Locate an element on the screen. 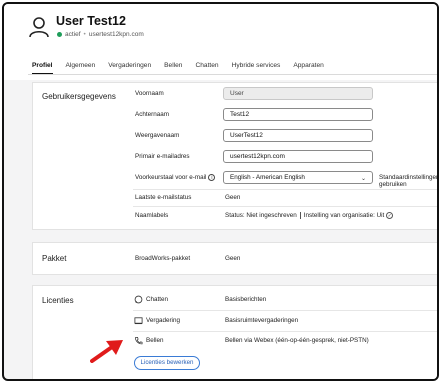  annotation-arrow-icon is located at coordinates (106, 351).